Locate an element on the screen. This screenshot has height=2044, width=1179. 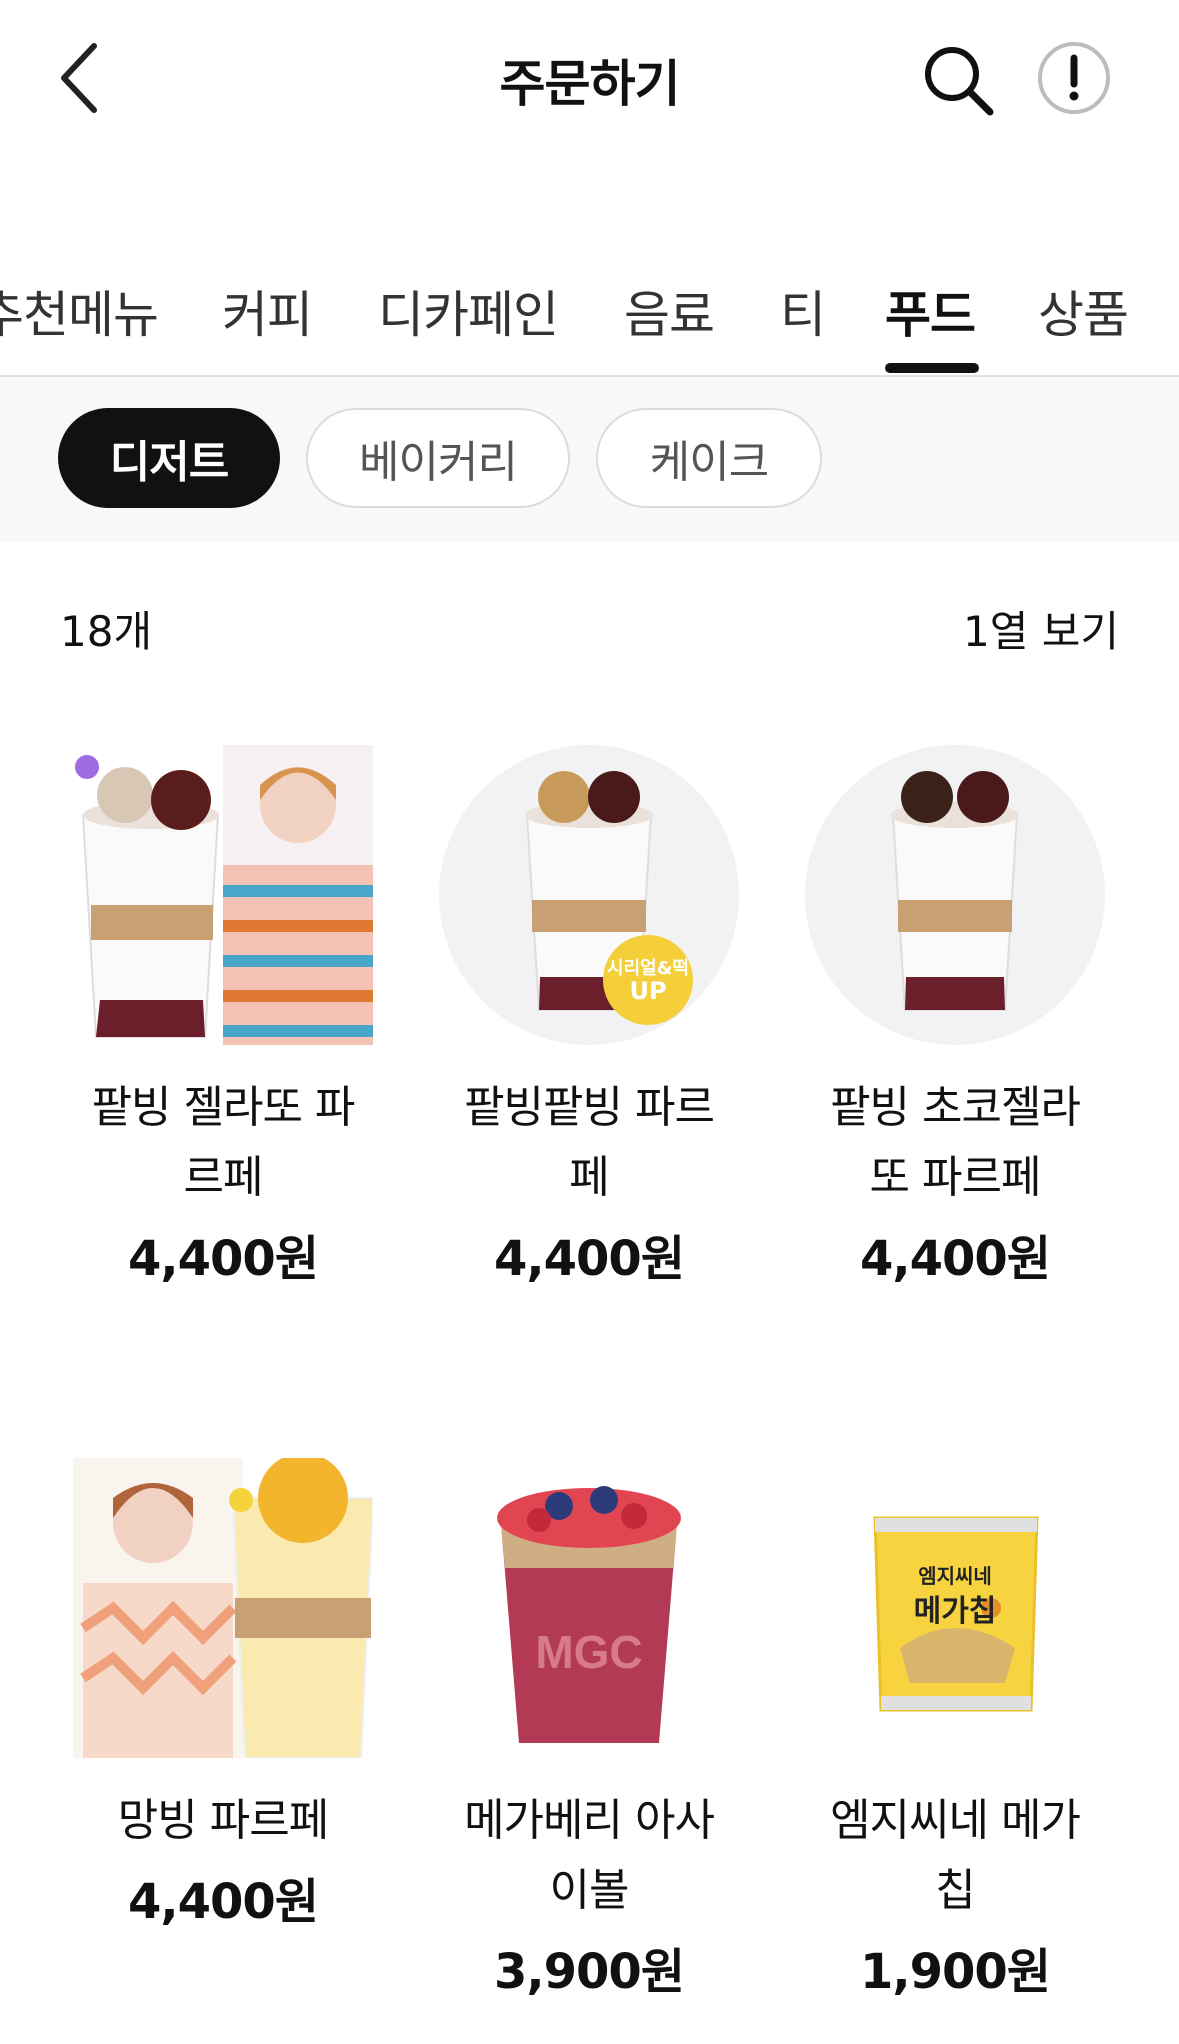
product-name: 엠지씨네 메가 칩 is located at coordinates (955, 1855).